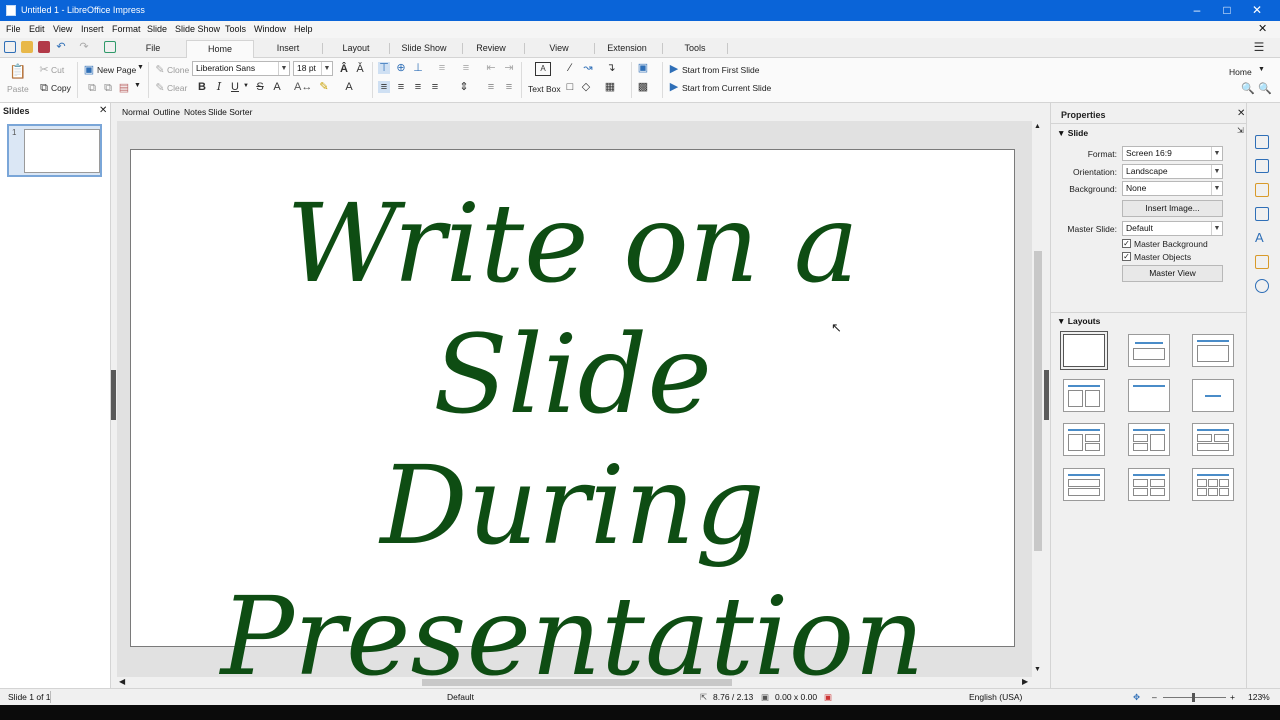  Describe the element at coordinates (177, 88) in the screenshot. I see `clear-label: Clear` at that location.